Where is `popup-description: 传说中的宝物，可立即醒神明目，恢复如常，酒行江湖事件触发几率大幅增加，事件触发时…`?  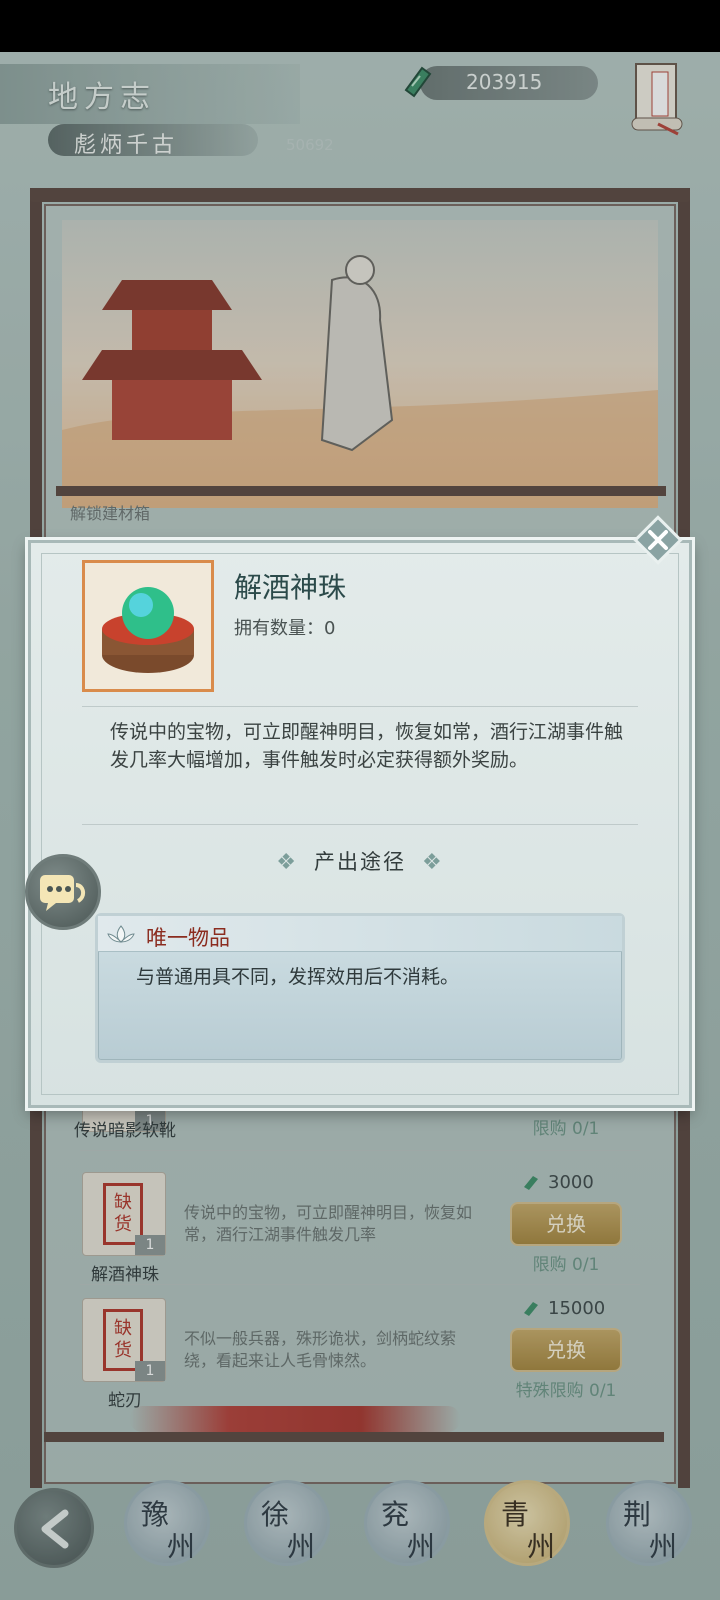 popup-description: 传说中的宝物，可立即醒神明目，恢复如常，酒行江湖事件触发几率大幅增加，事件触发时… is located at coordinates (367, 746).